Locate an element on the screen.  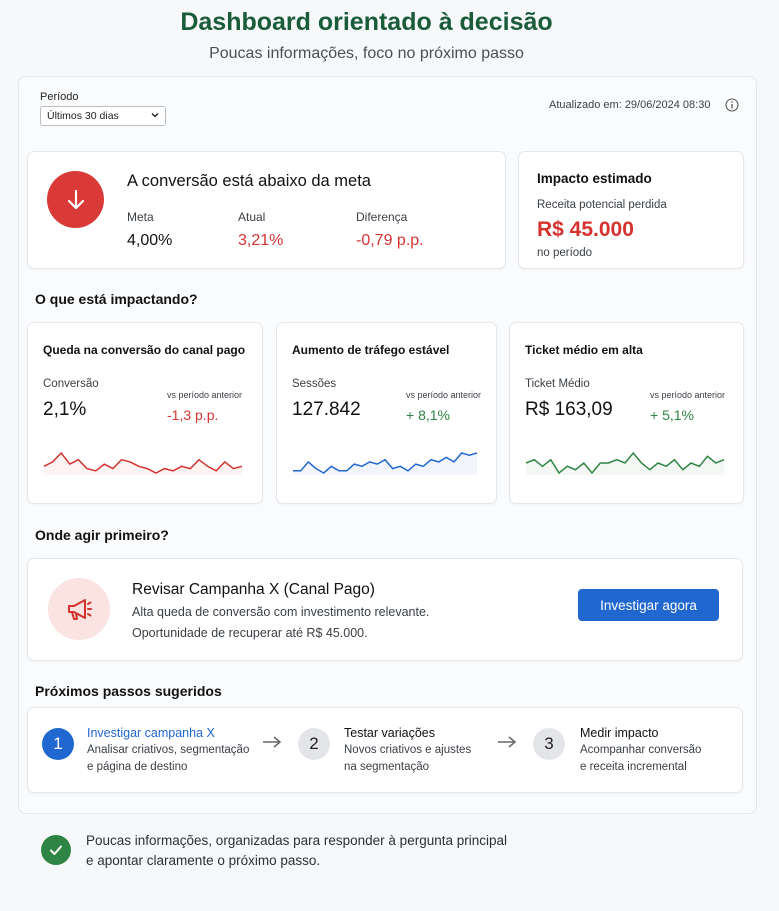
arrow-down-icon is located at coordinates (75, 199).